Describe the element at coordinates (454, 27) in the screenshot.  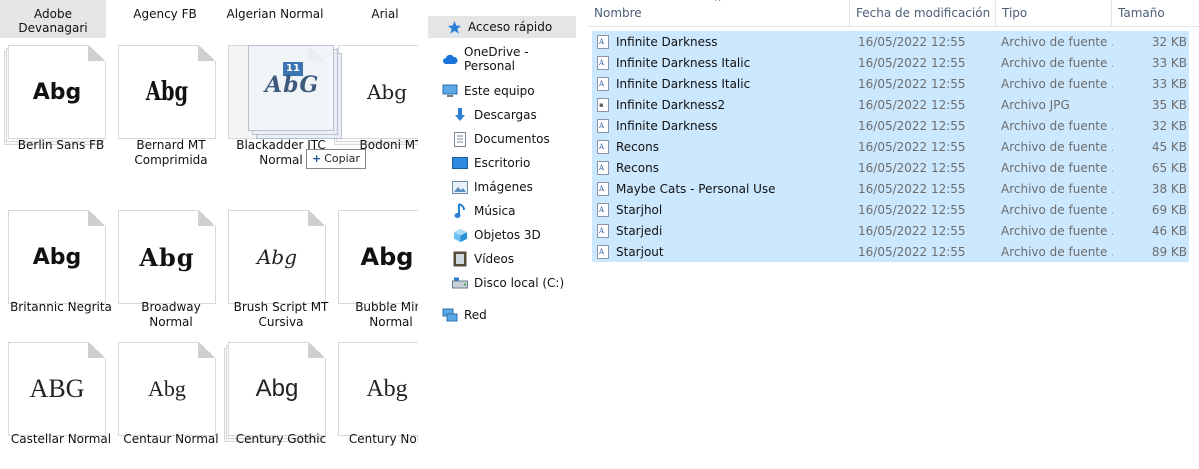
I see `star-icon` at that location.